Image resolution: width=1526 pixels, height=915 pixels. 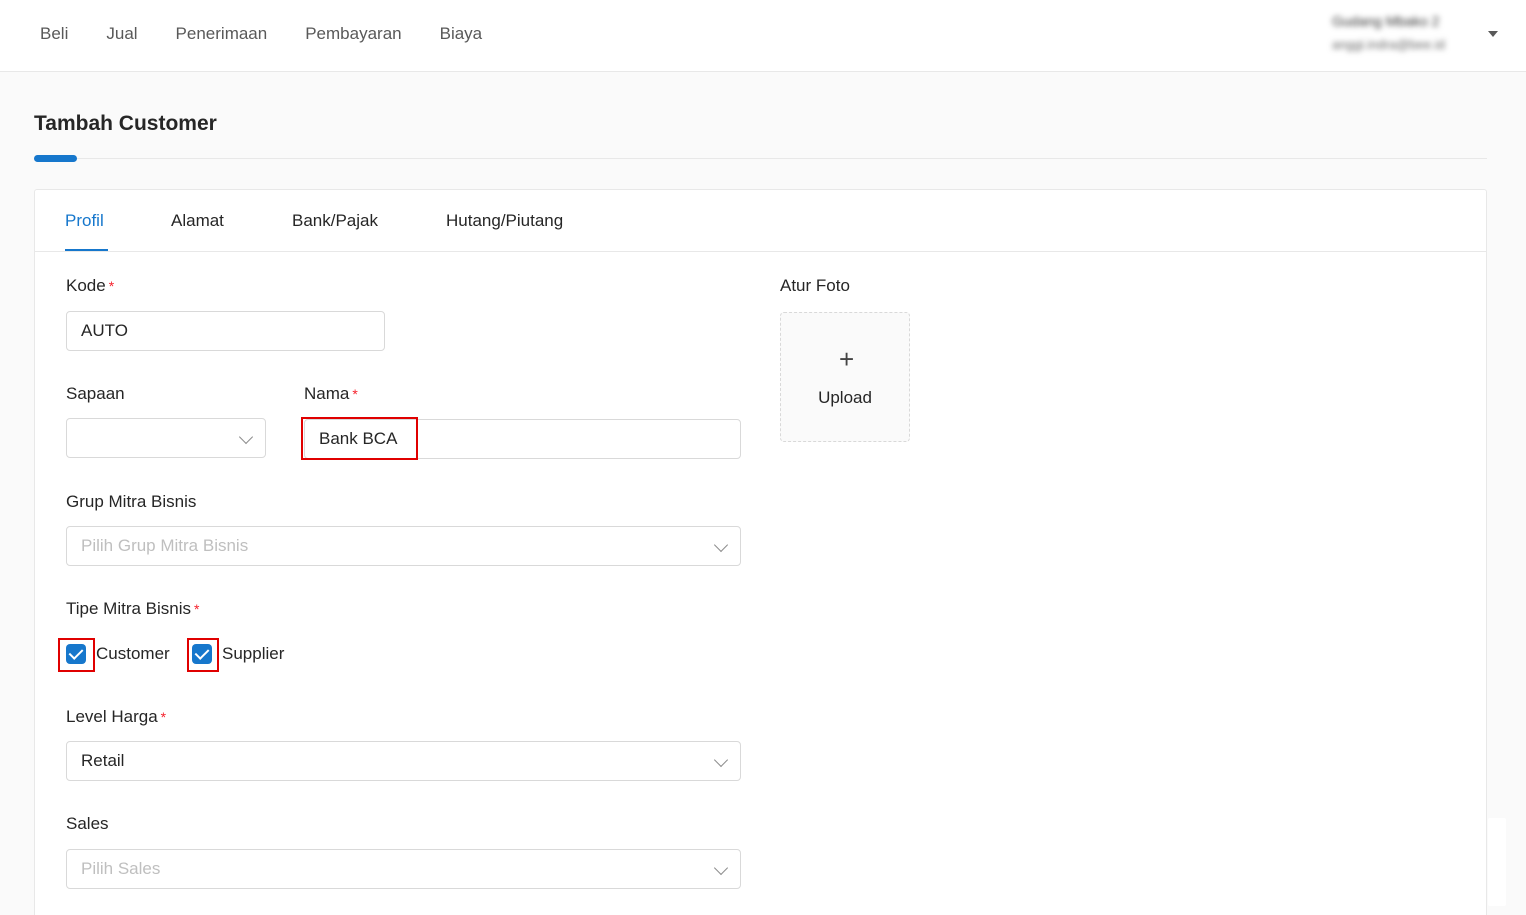 I want to click on top-nav: Beli Jual Penerimaan Pembayaran Biaya, so click(x=280, y=34).